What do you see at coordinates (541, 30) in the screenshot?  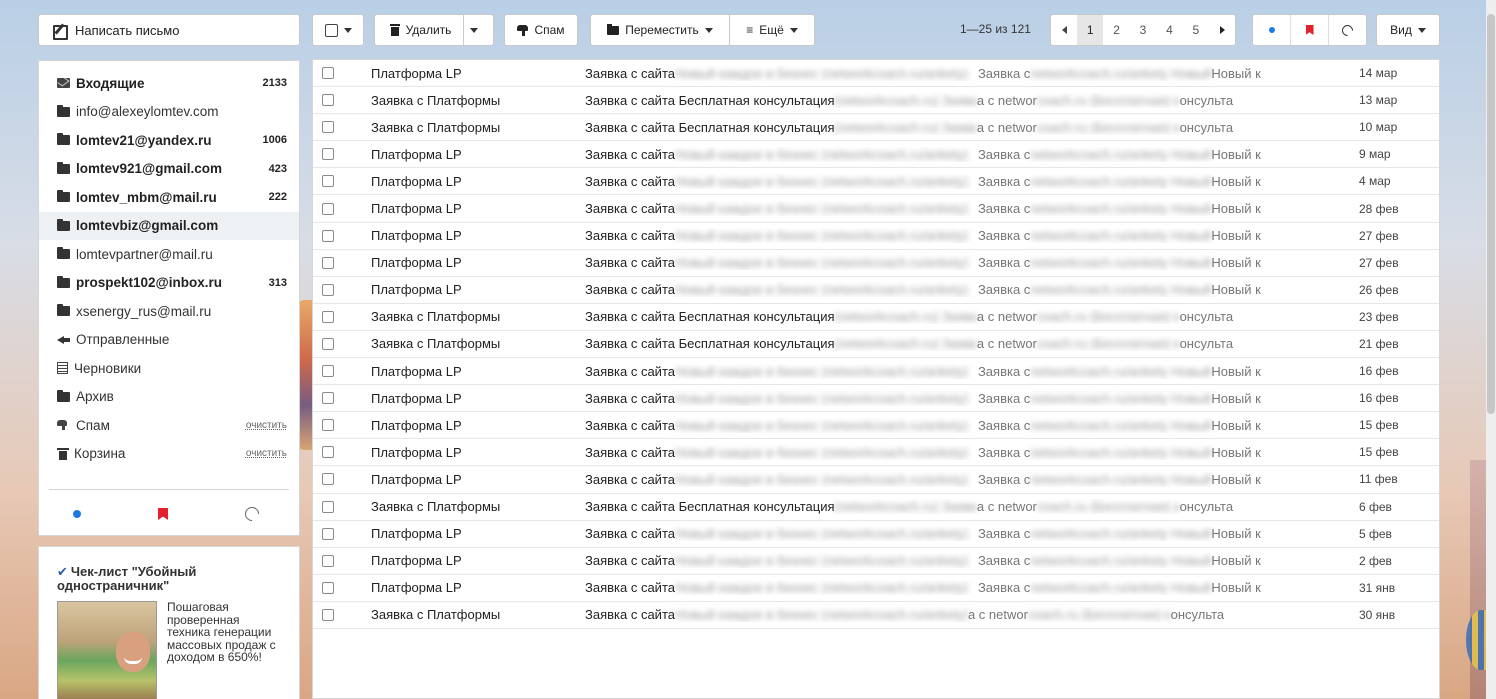 I see `spam-button: Спам` at bounding box center [541, 30].